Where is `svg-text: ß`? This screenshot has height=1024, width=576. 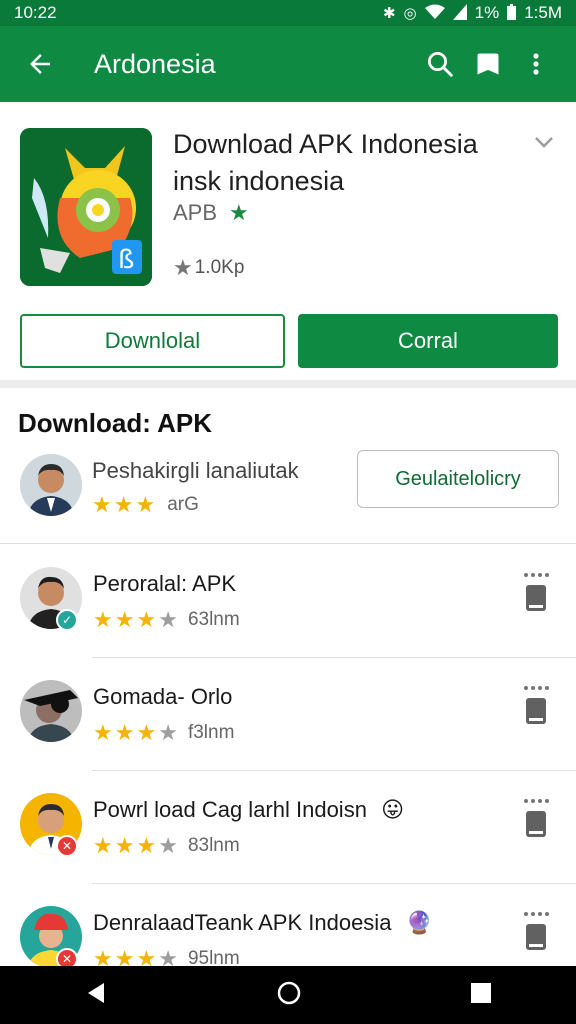
svg-text: ß is located at coordinates (126, 260).